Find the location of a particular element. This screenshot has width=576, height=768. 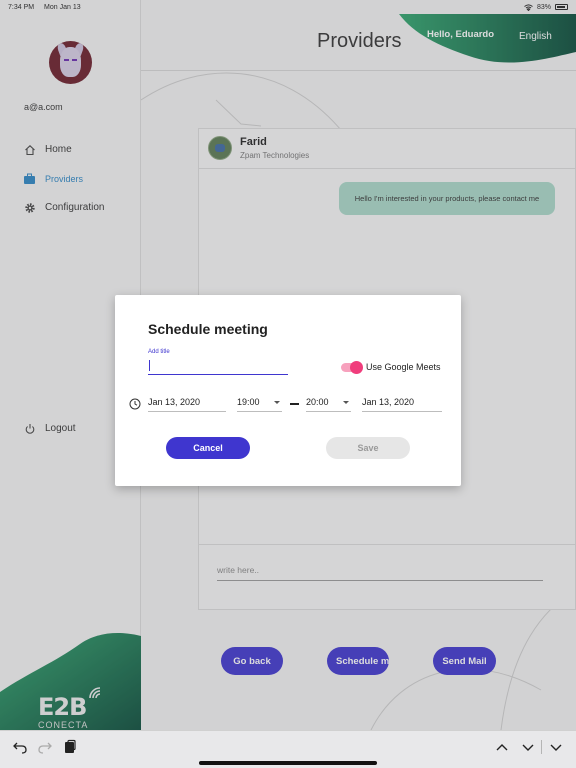

redo-icon is located at coordinates (45, 747).